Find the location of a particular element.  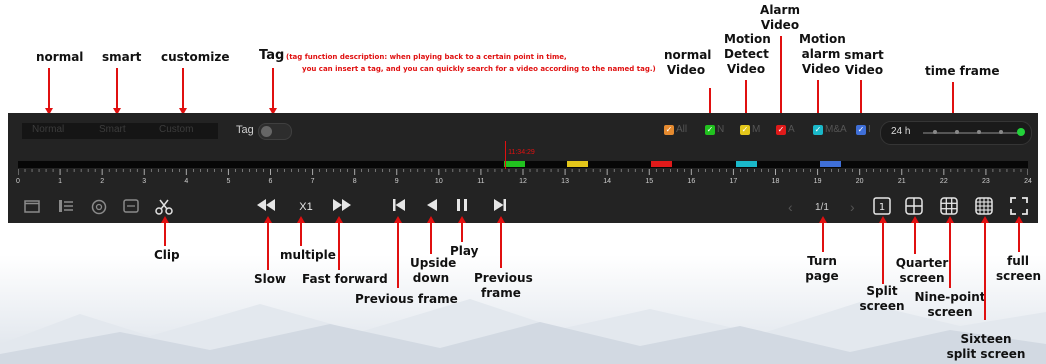

timeline-cursor-time: 11:34:29 is located at coordinates (521, 152).